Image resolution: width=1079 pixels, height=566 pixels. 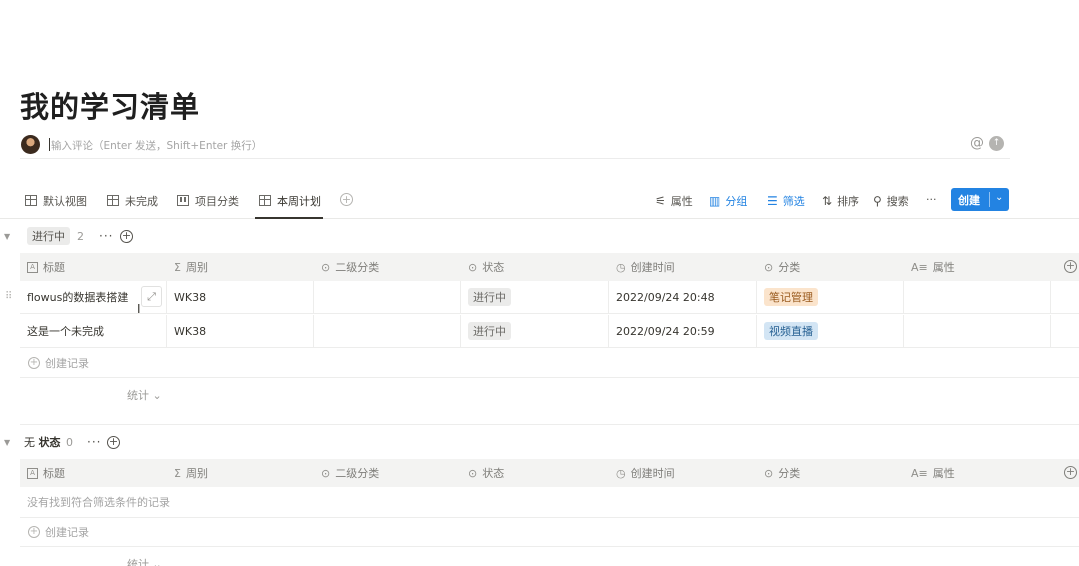 I want to click on tab-project-category: 项目分类, so click(x=208, y=206).